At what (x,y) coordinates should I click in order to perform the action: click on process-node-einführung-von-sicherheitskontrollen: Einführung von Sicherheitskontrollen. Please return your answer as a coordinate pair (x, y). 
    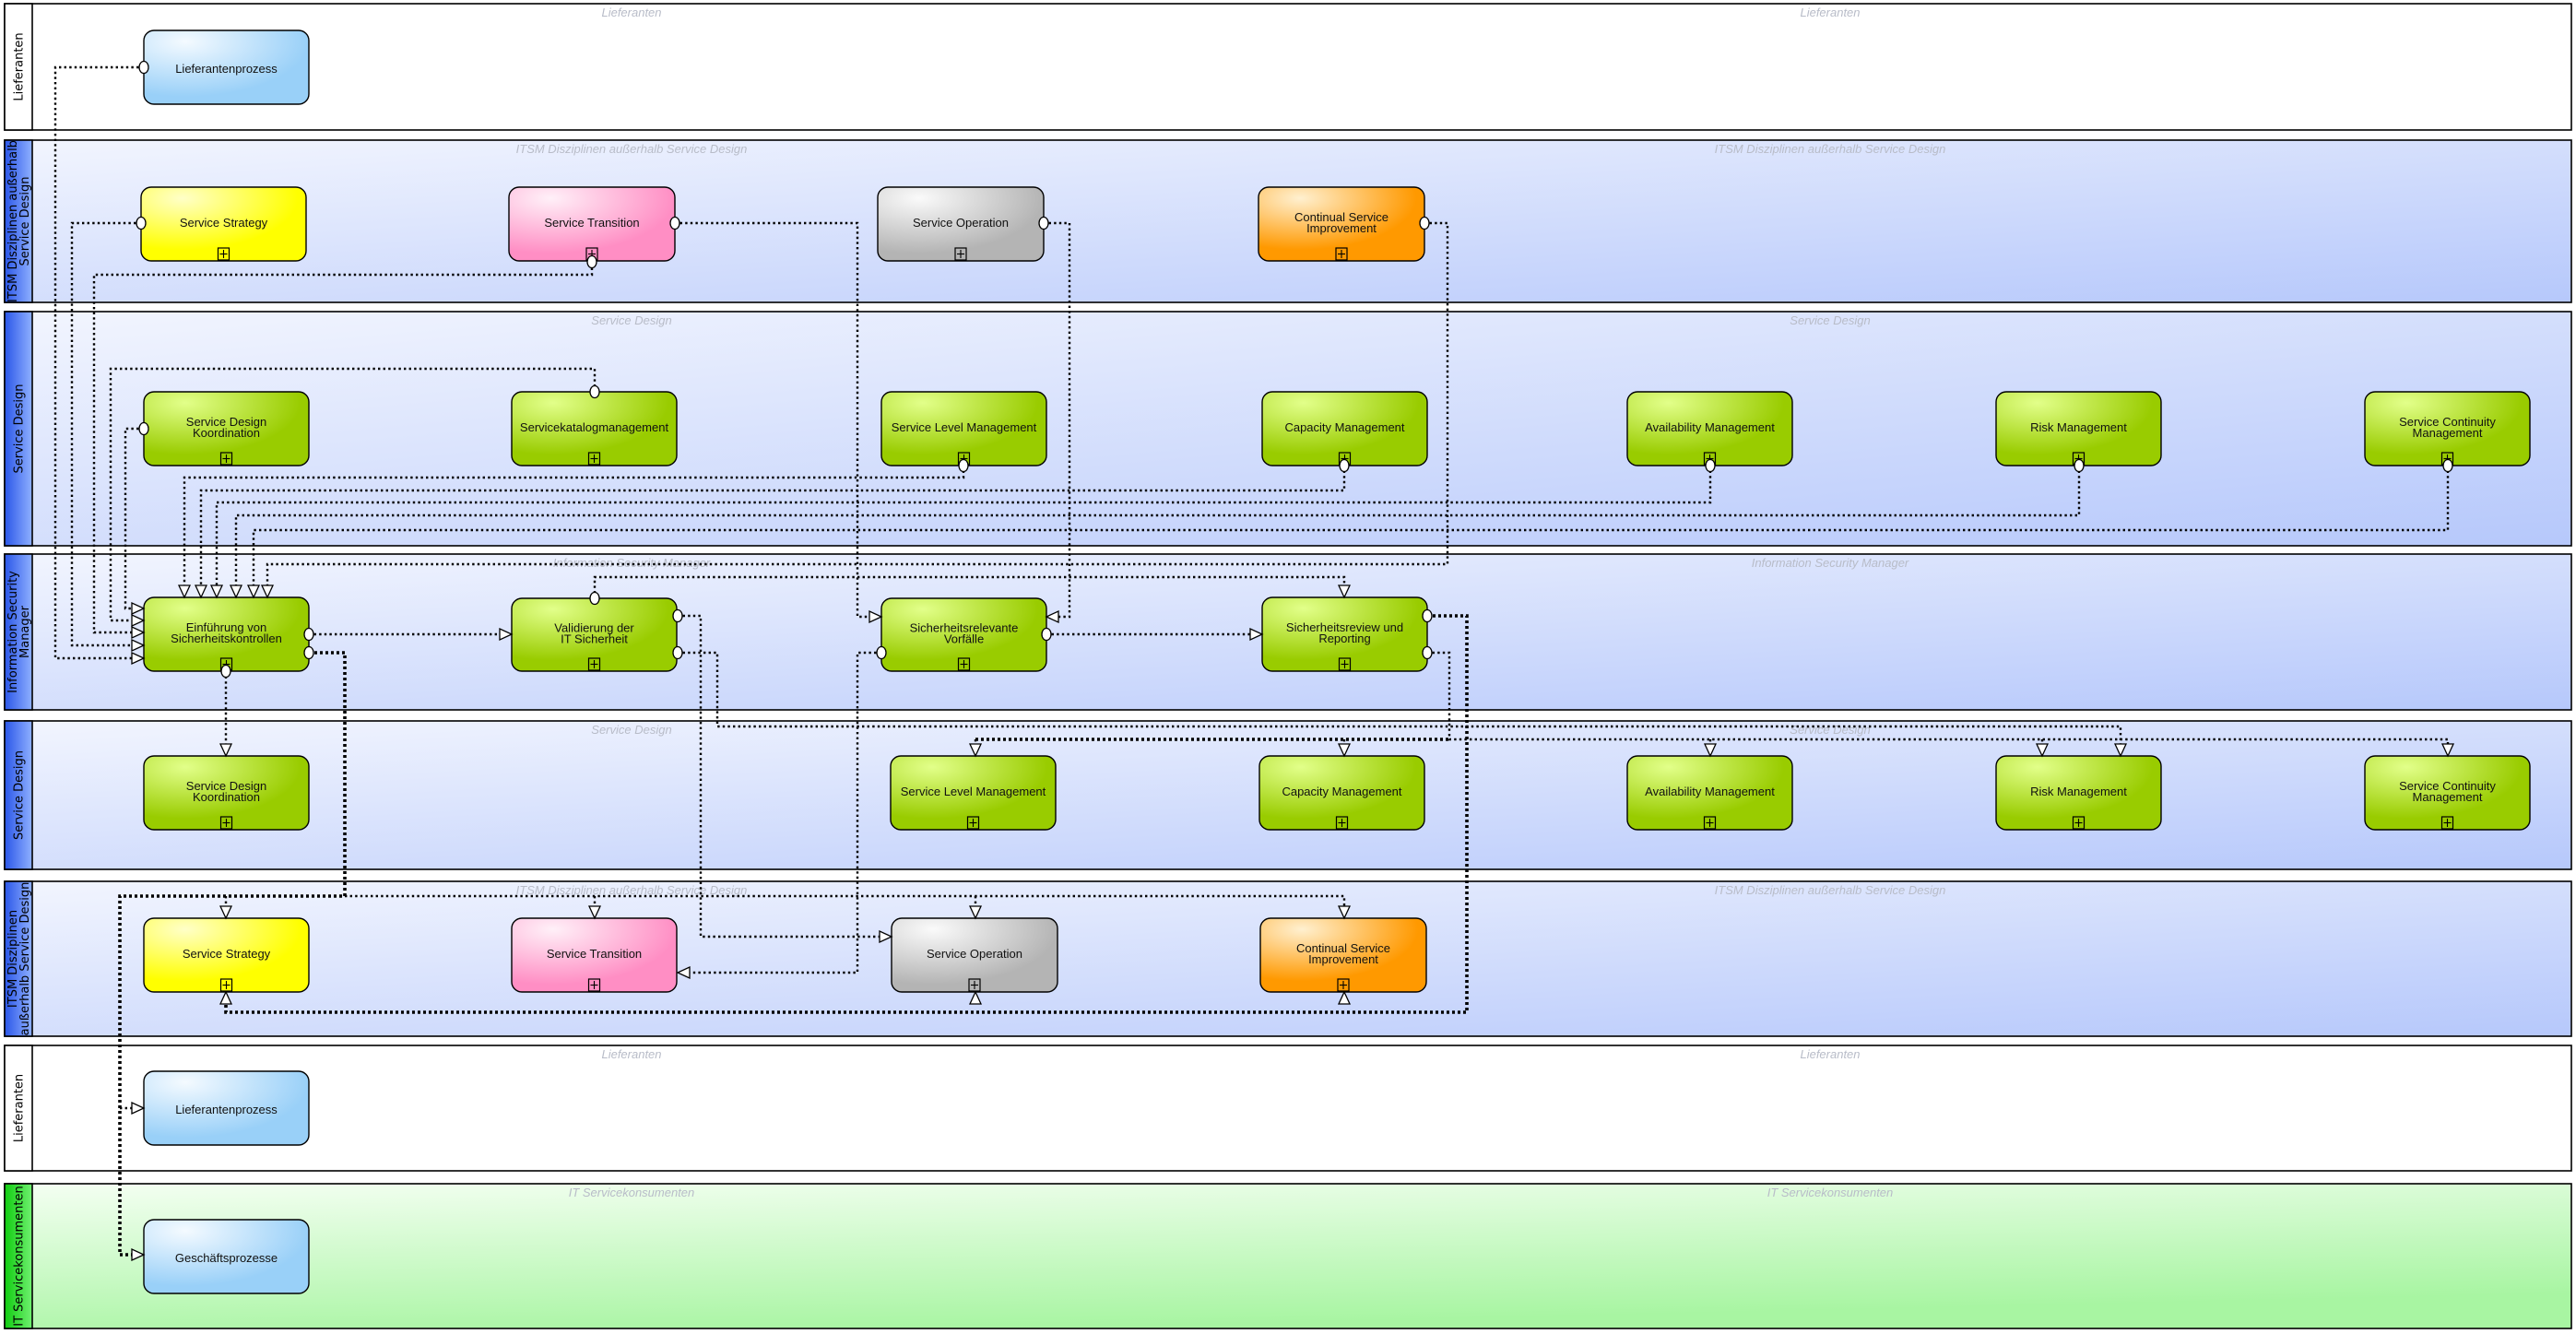
    Looking at the image, I should click on (226, 634).